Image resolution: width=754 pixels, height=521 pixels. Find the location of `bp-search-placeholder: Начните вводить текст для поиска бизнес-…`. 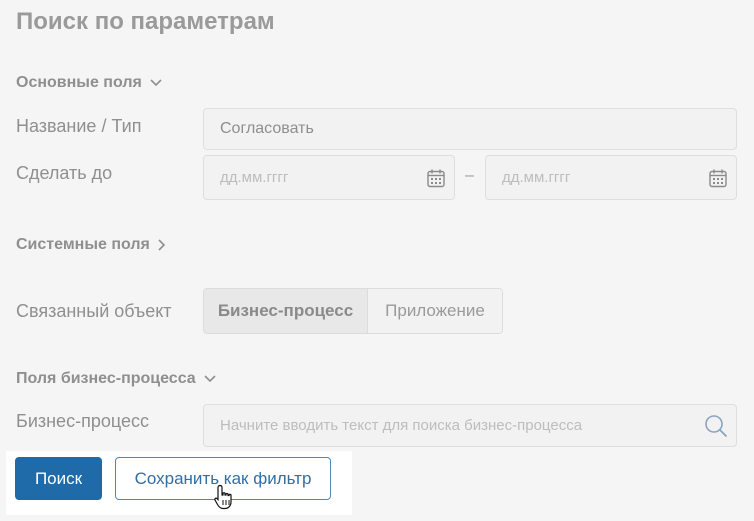

bp-search-placeholder: Начните вводить текст для поиска бизнес-… is located at coordinates (401, 425).